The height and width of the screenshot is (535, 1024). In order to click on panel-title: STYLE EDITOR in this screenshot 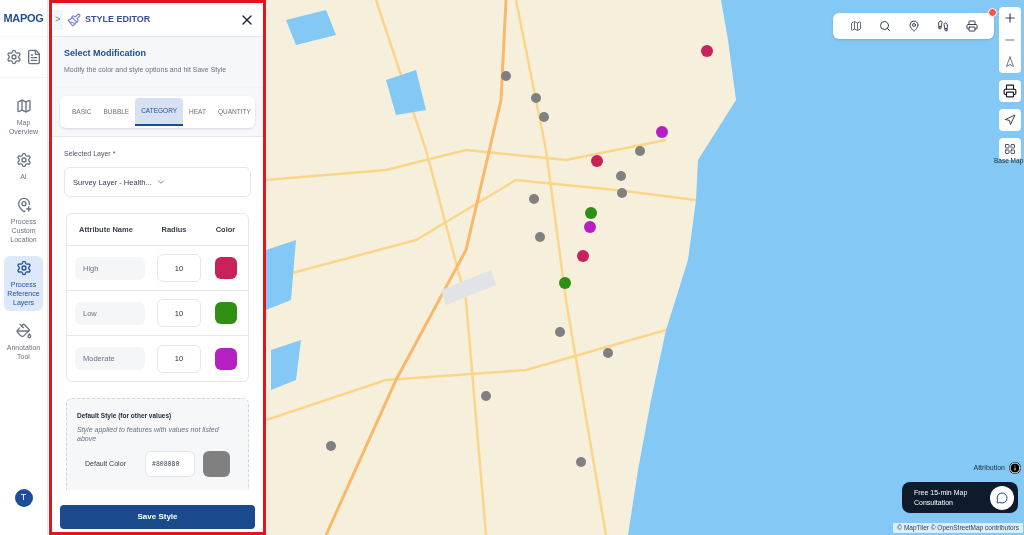, I will do `click(118, 19)`.